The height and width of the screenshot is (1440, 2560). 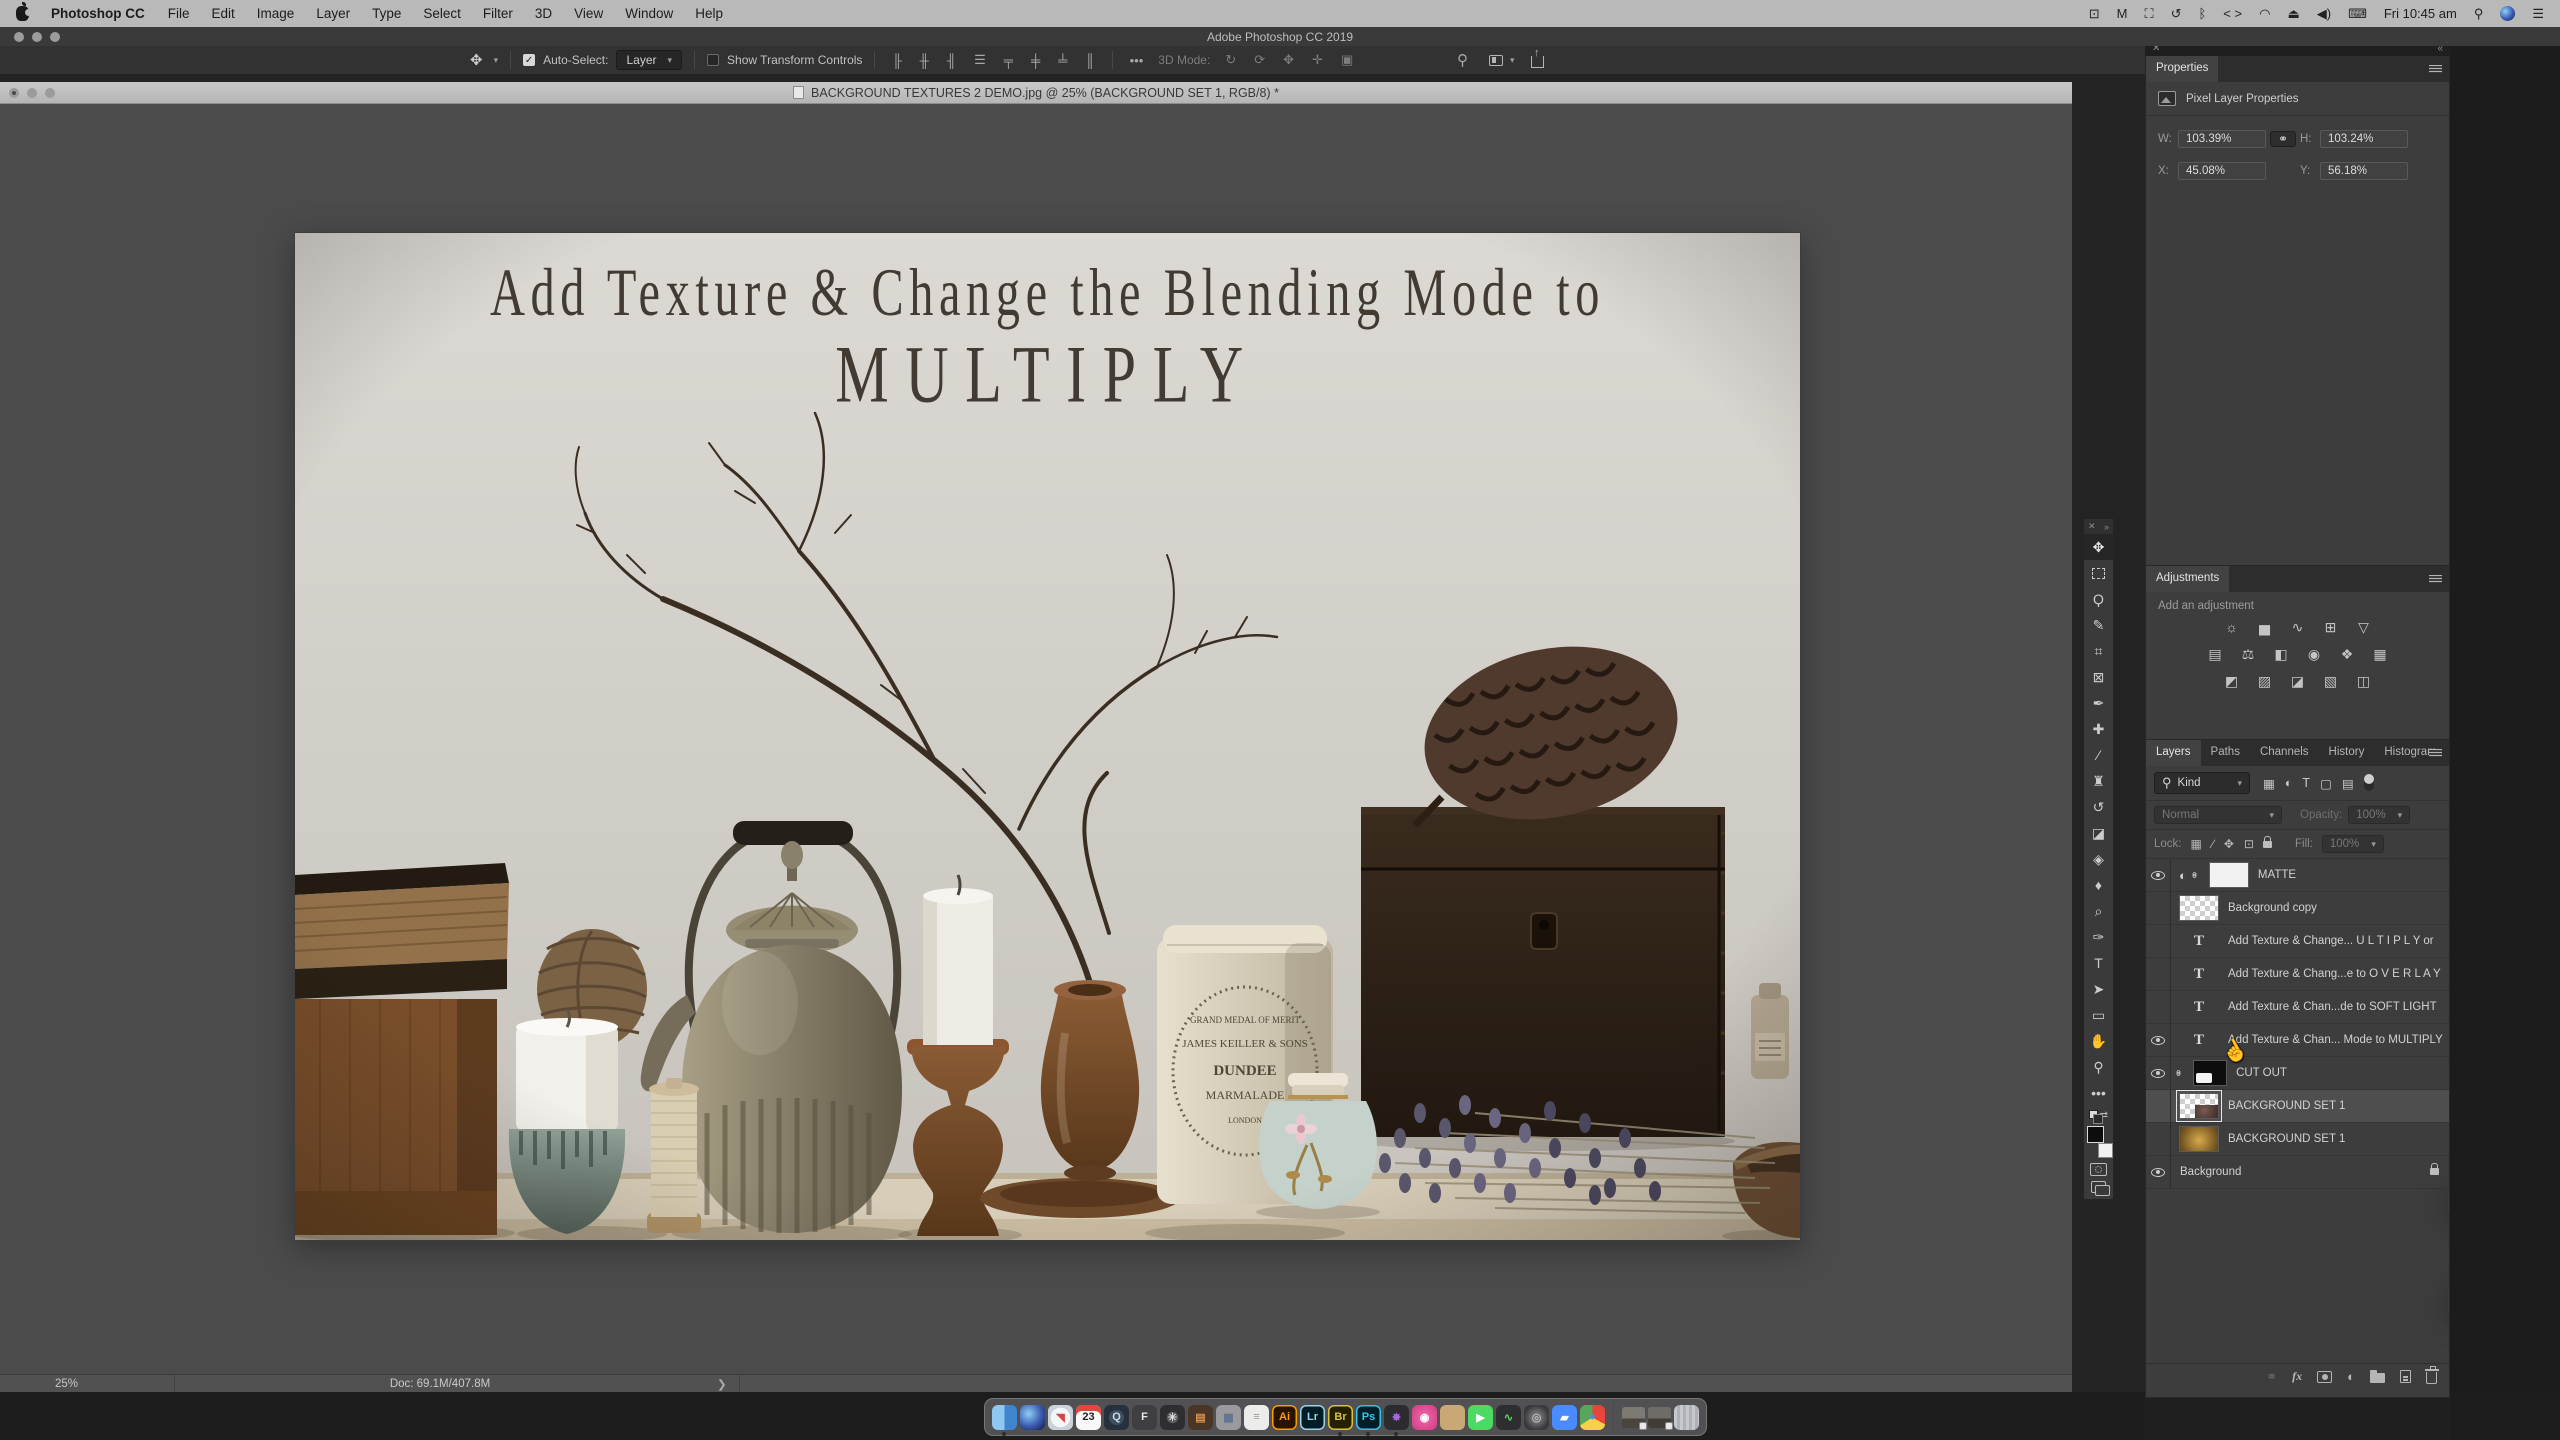 I want to click on add-layer-mask-icon, so click(x=2325, y=1376).